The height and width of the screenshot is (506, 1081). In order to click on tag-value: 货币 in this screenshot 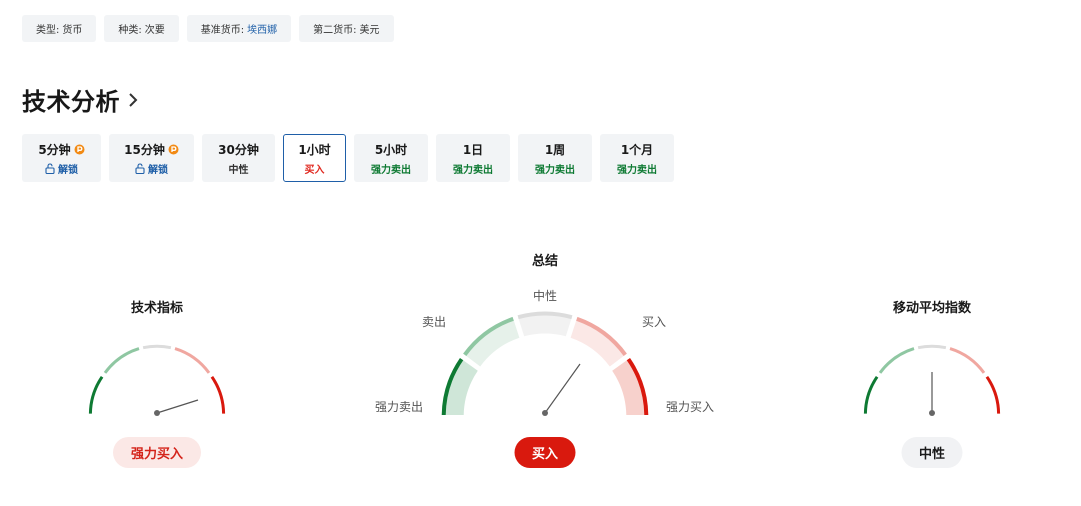, I will do `click(72, 30)`.